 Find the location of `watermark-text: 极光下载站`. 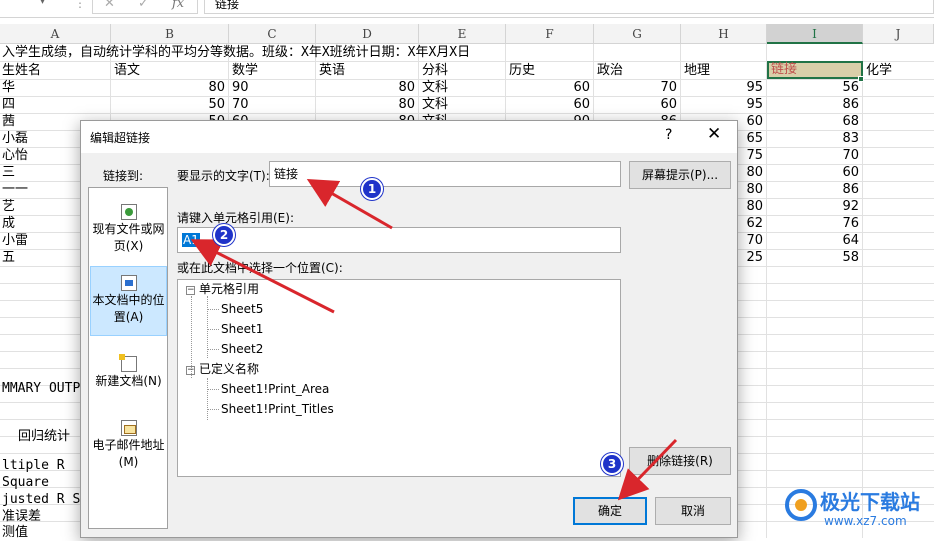

watermark-text: 极光下载站 is located at coordinates (870, 502).